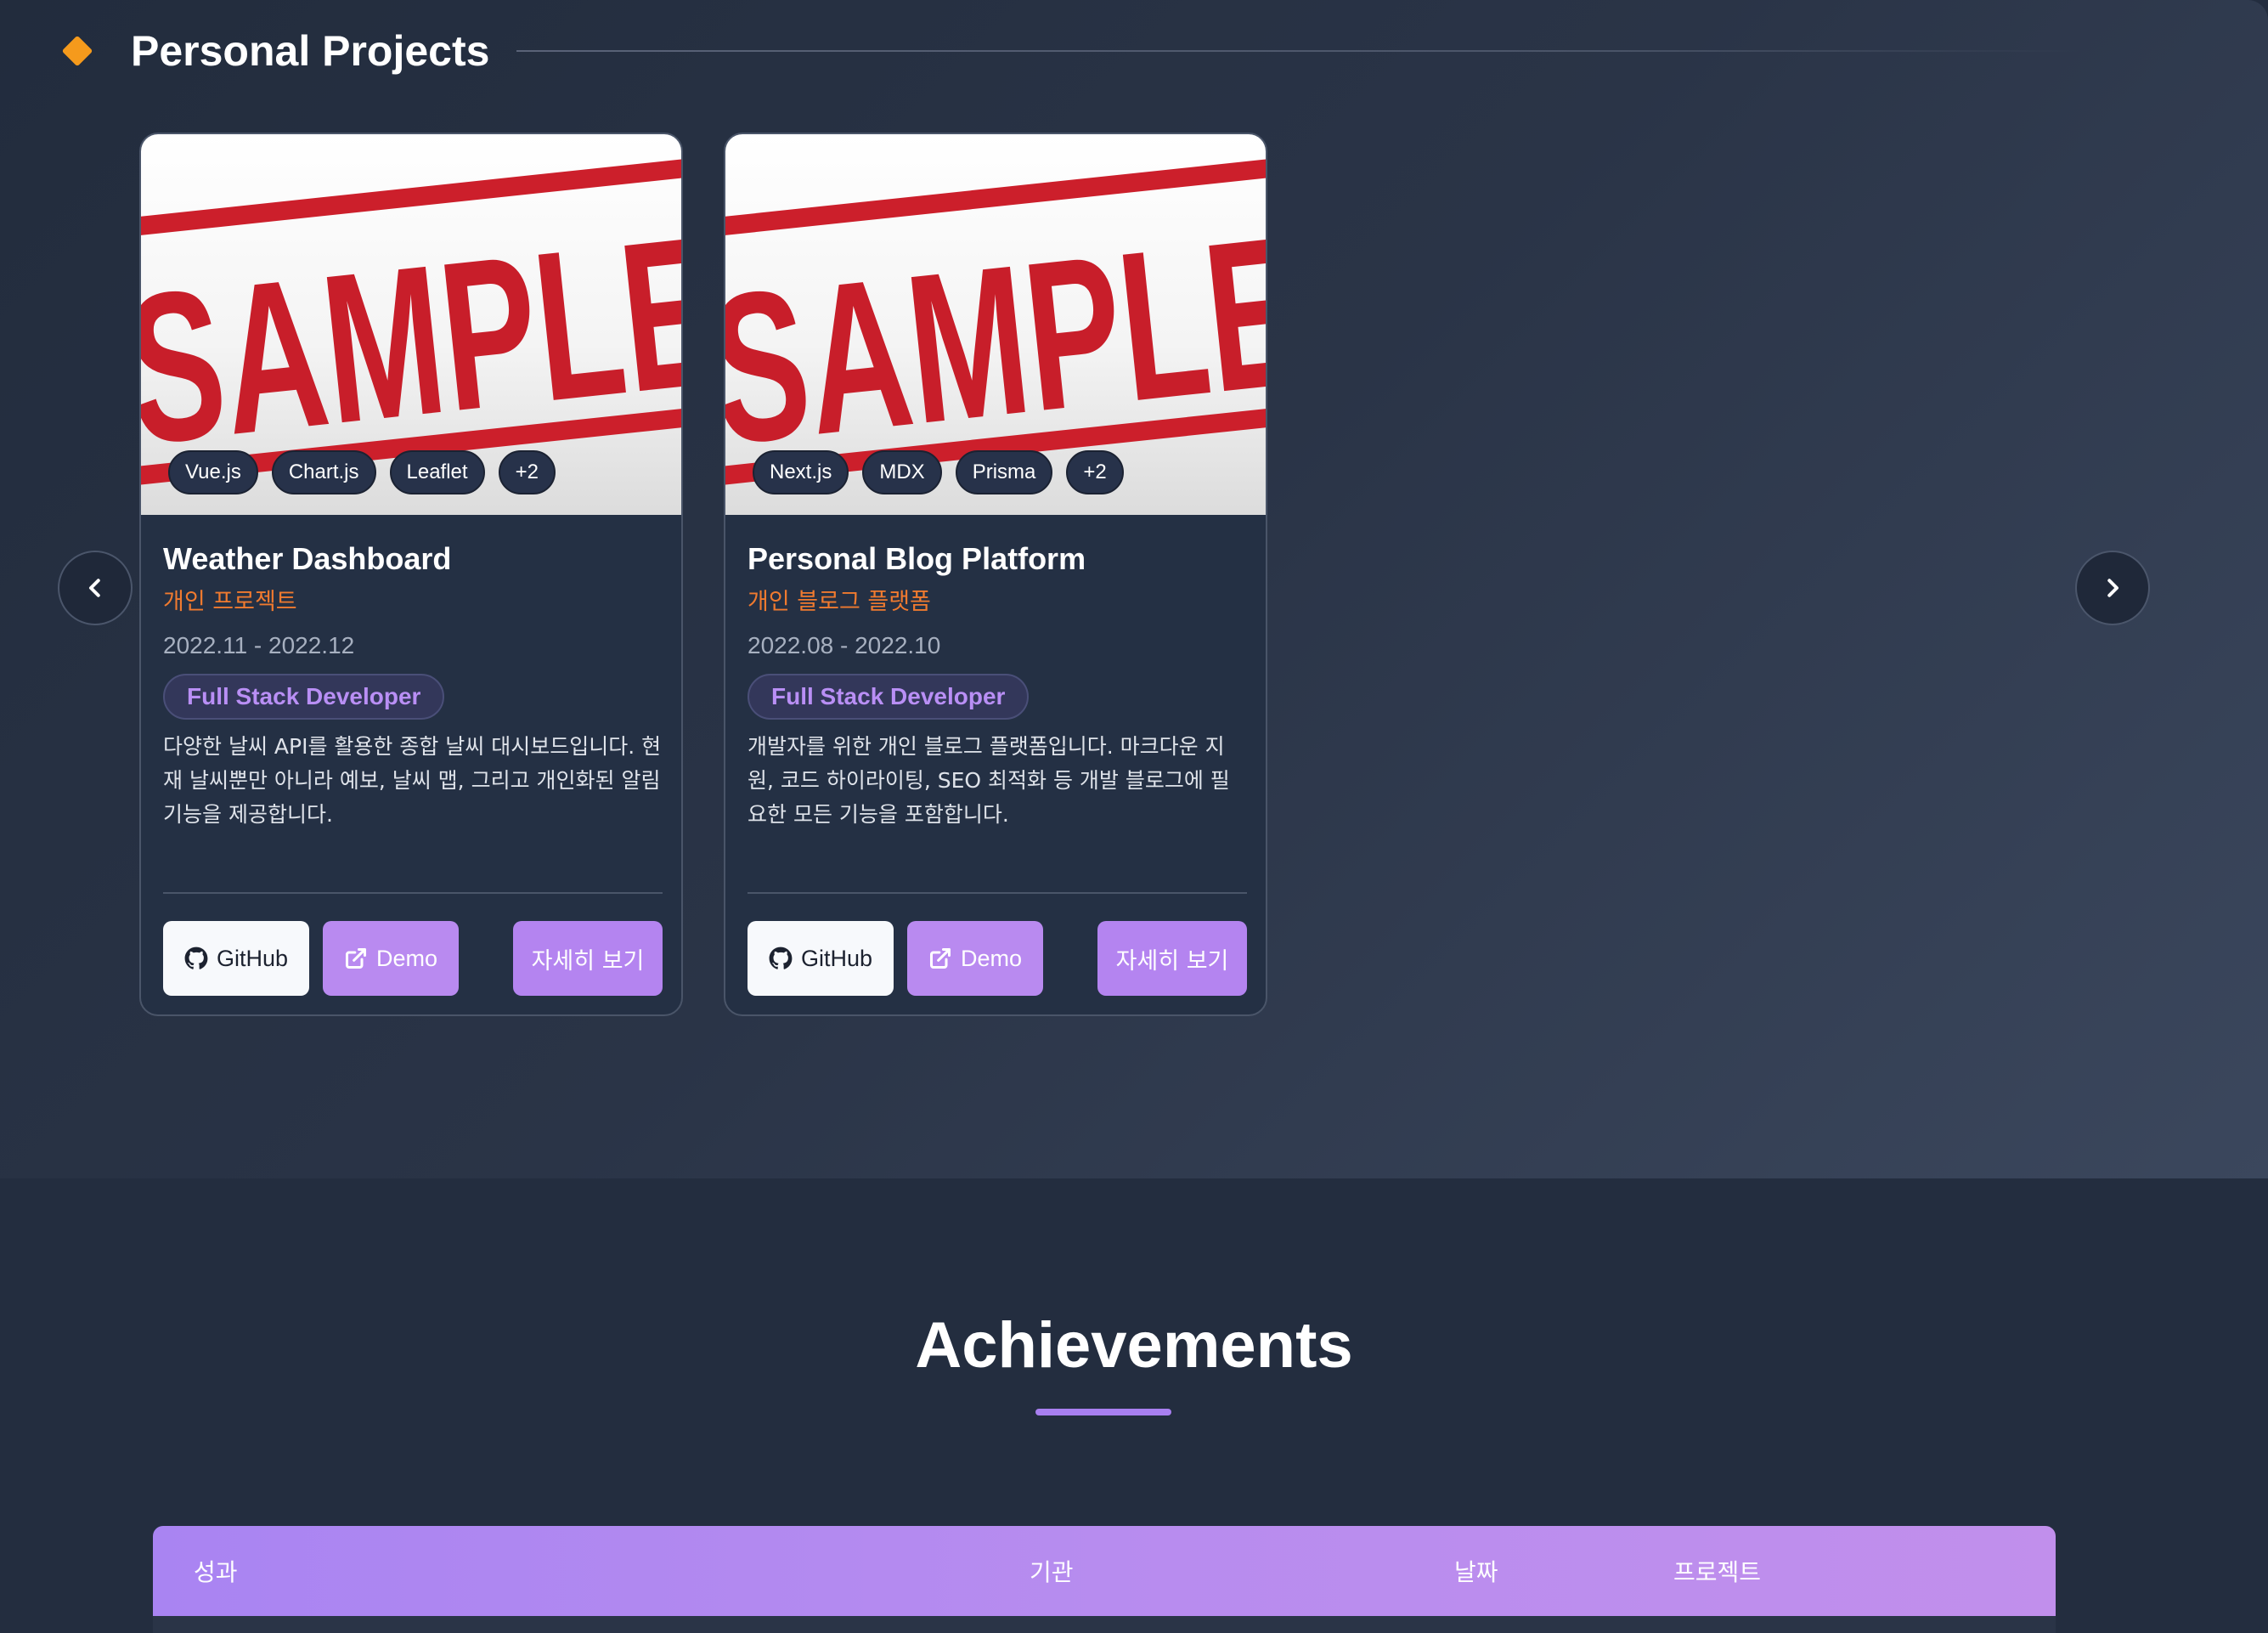 The image size is (2268, 1633). I want to click on title-underline, so click(1103, 1412).